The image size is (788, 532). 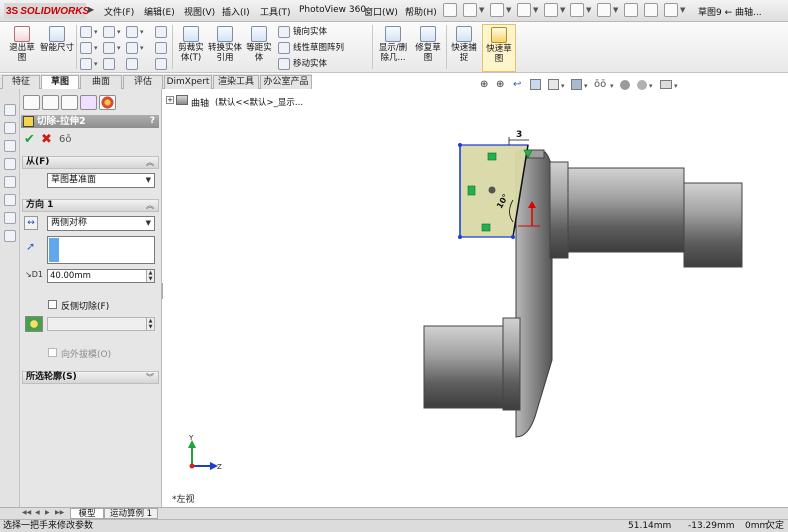 I want to click on vertical-relation-icon, so click(x=471, y=190).